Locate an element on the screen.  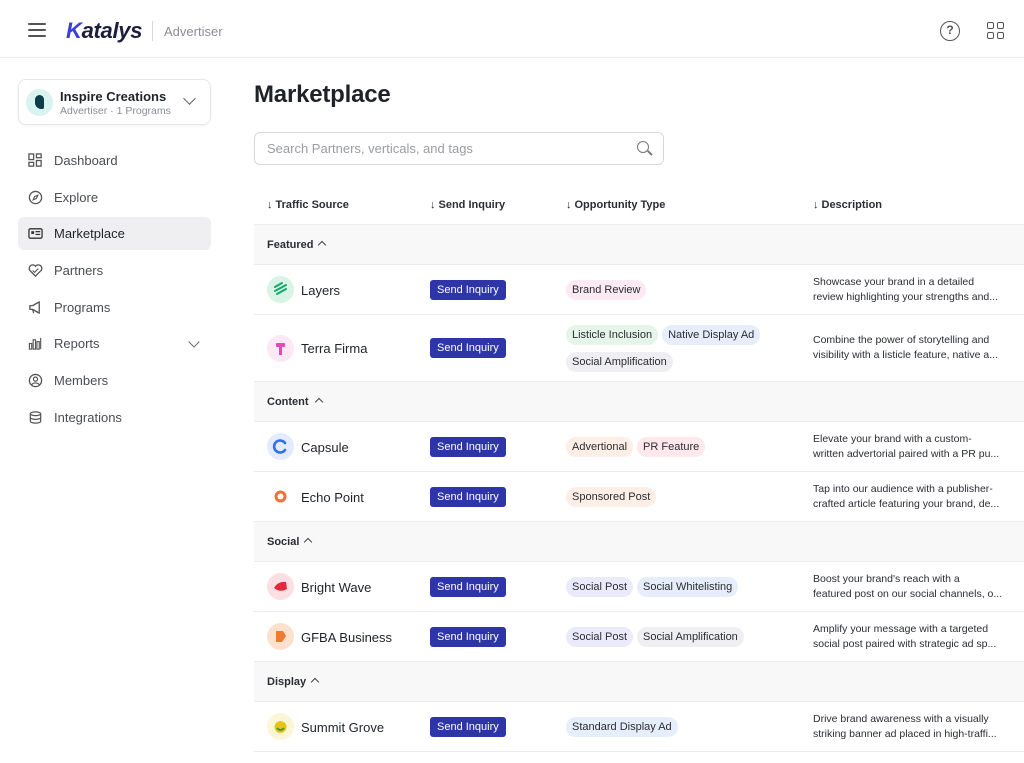
sidebar-item-dashboard: Dashboard is located at coordinates (114, 160).